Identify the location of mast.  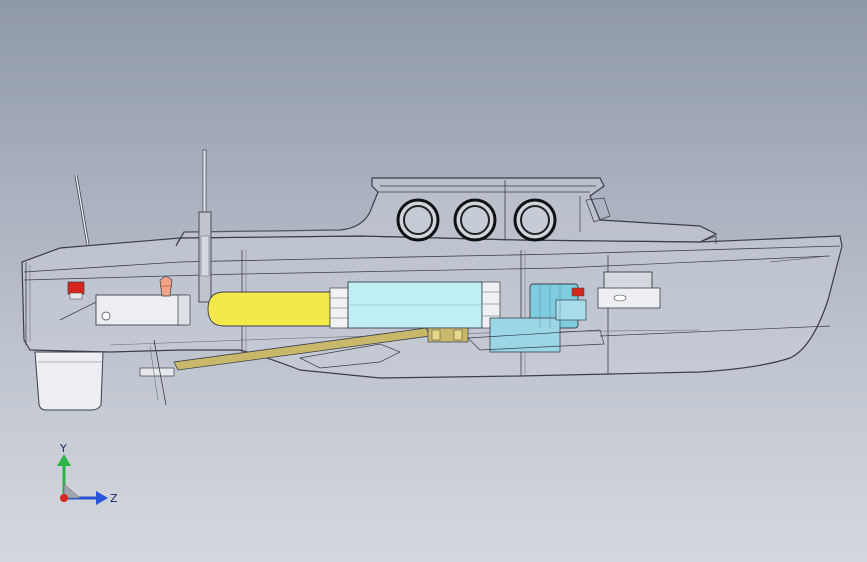
(205, 226).